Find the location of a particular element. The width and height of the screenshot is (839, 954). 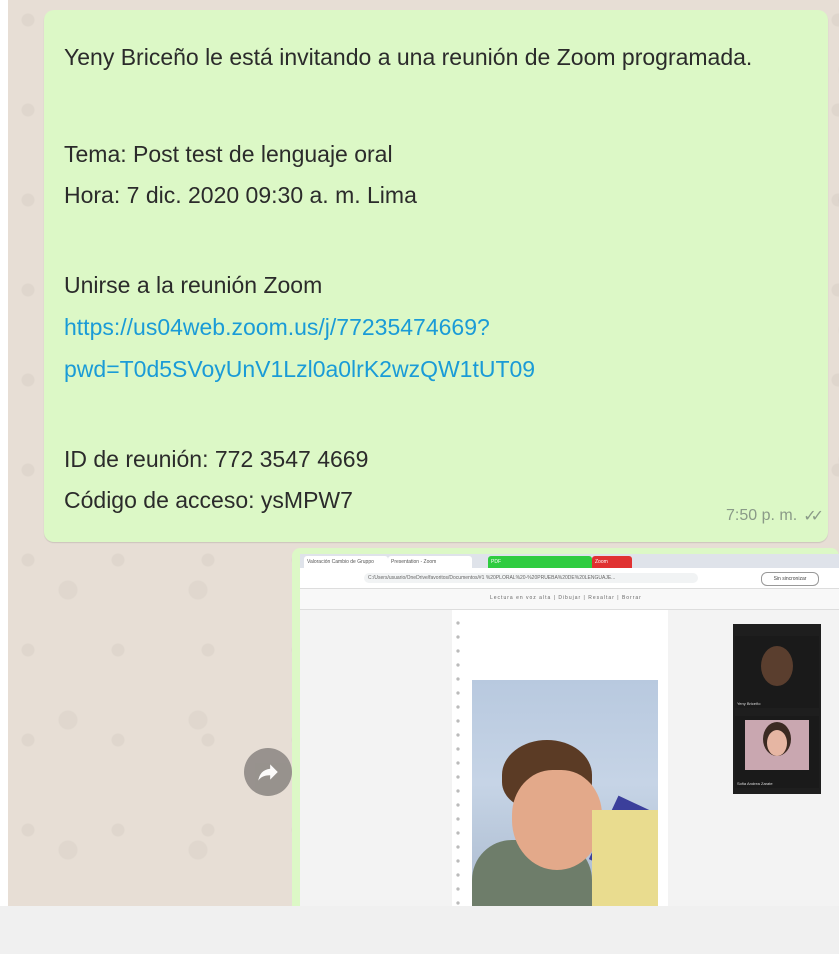

binder-holes is located at coordinates (458, 761).